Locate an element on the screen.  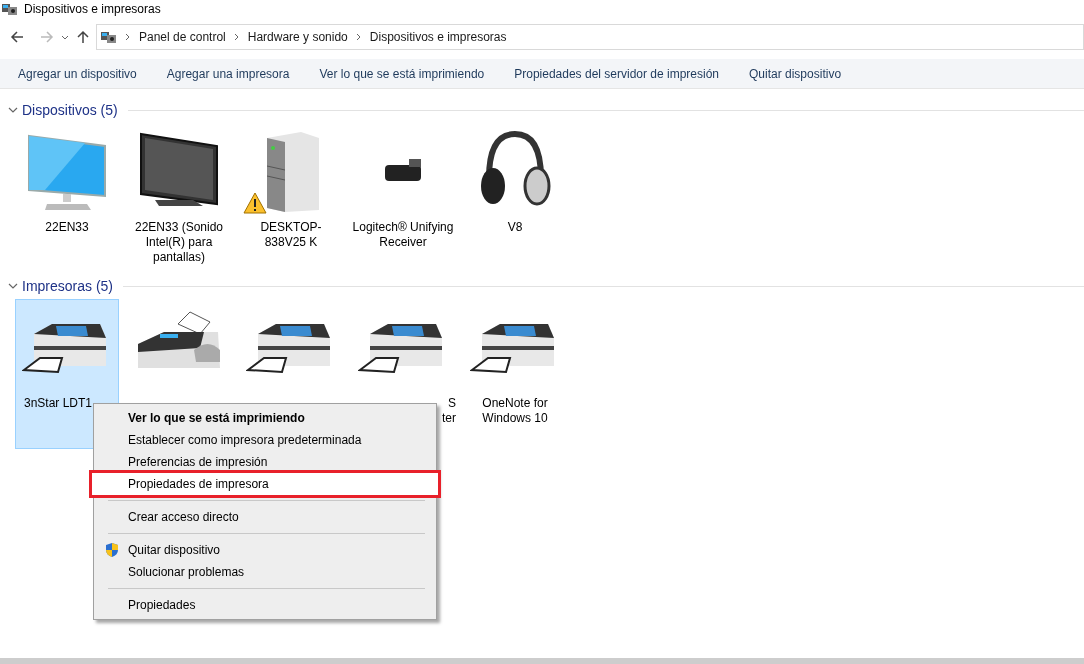
device-label: Logitech® Unifying Receiver is located at coordinates (403, 235).